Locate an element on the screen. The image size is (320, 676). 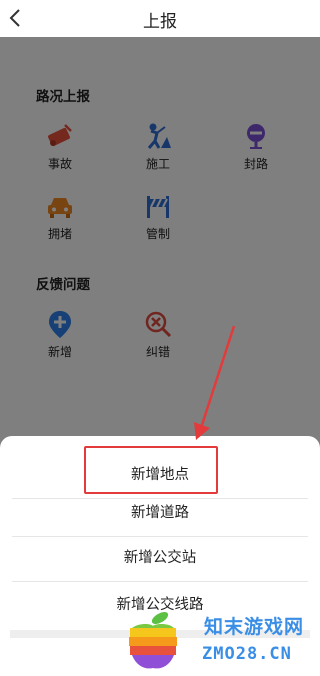
apple-logo-icon is located at coordinates (153, 640).